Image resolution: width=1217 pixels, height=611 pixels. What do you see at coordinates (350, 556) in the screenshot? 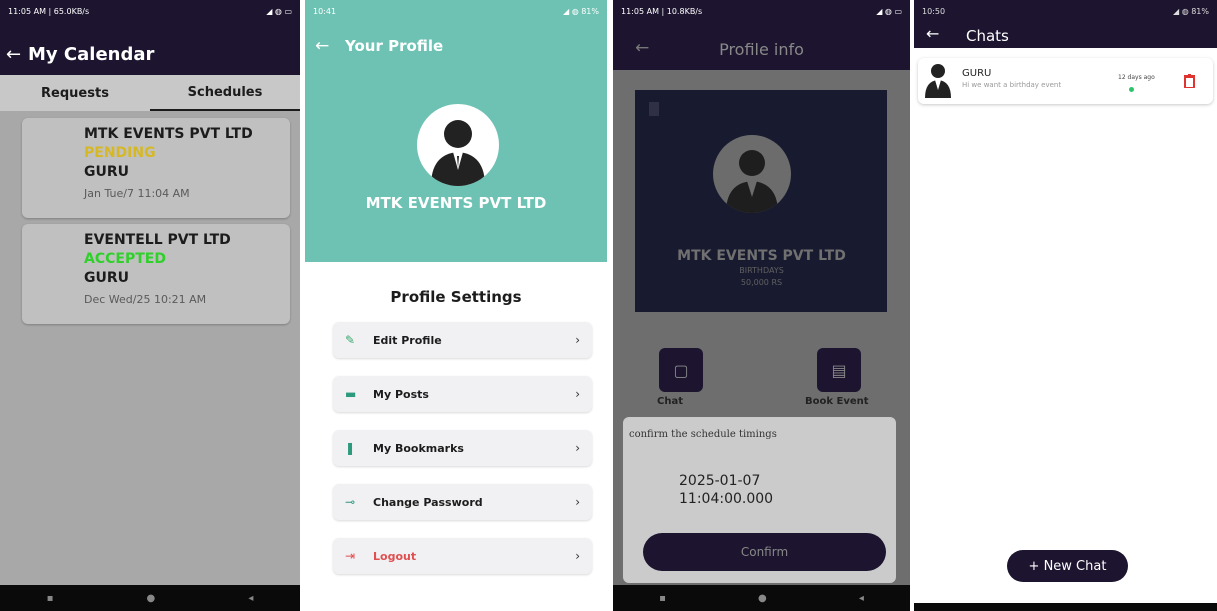
I see `logout-icon: ⇥` at bounding box center [350, 556].